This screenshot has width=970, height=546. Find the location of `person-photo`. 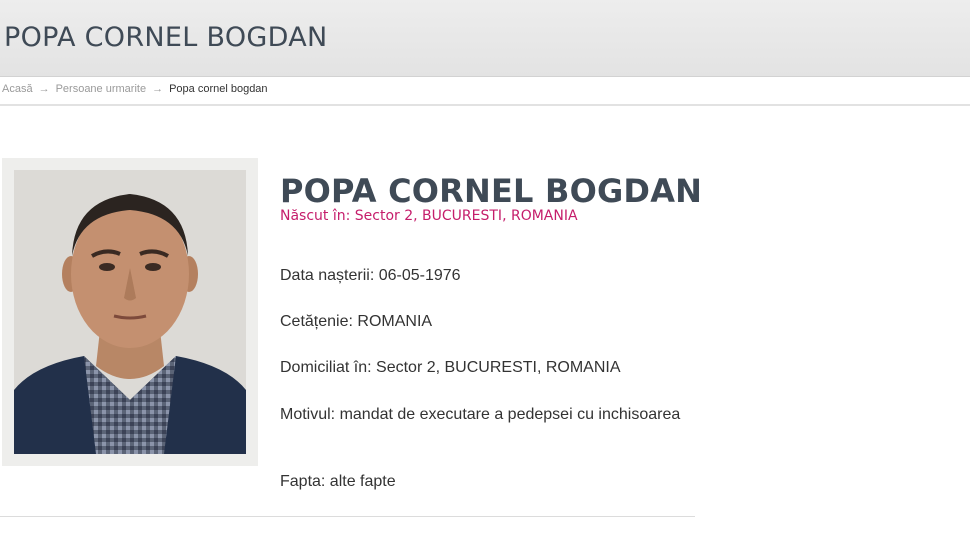

person-photo is located at coordinates (130, 312).